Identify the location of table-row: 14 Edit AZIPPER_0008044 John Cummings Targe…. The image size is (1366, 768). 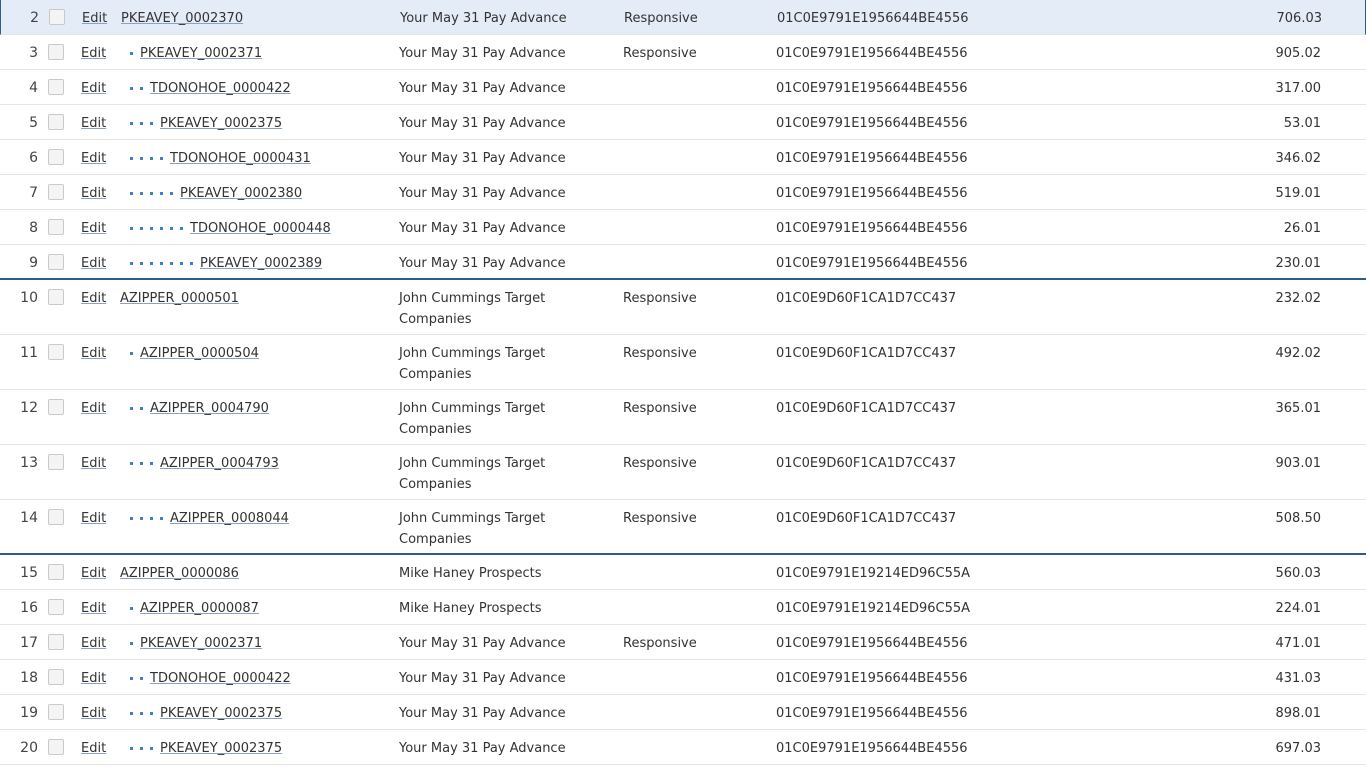
(683, 527).